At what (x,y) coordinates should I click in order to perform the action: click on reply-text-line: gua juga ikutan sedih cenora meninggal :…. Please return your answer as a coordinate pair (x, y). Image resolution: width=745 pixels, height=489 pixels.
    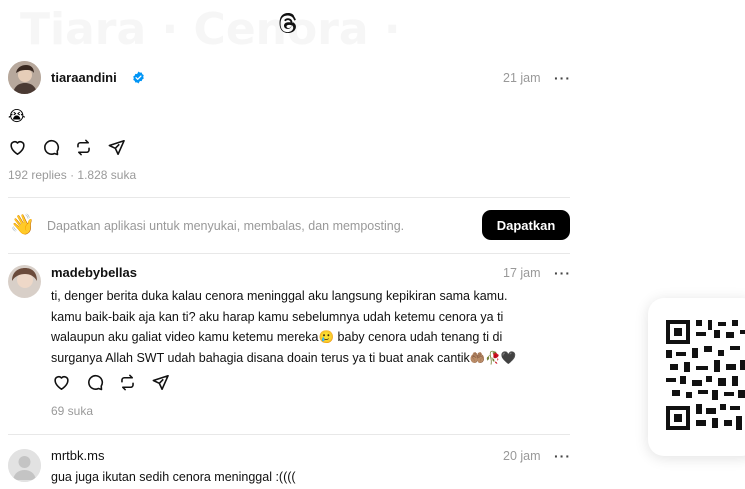
    Looking at the image, I should click on (173, 477).